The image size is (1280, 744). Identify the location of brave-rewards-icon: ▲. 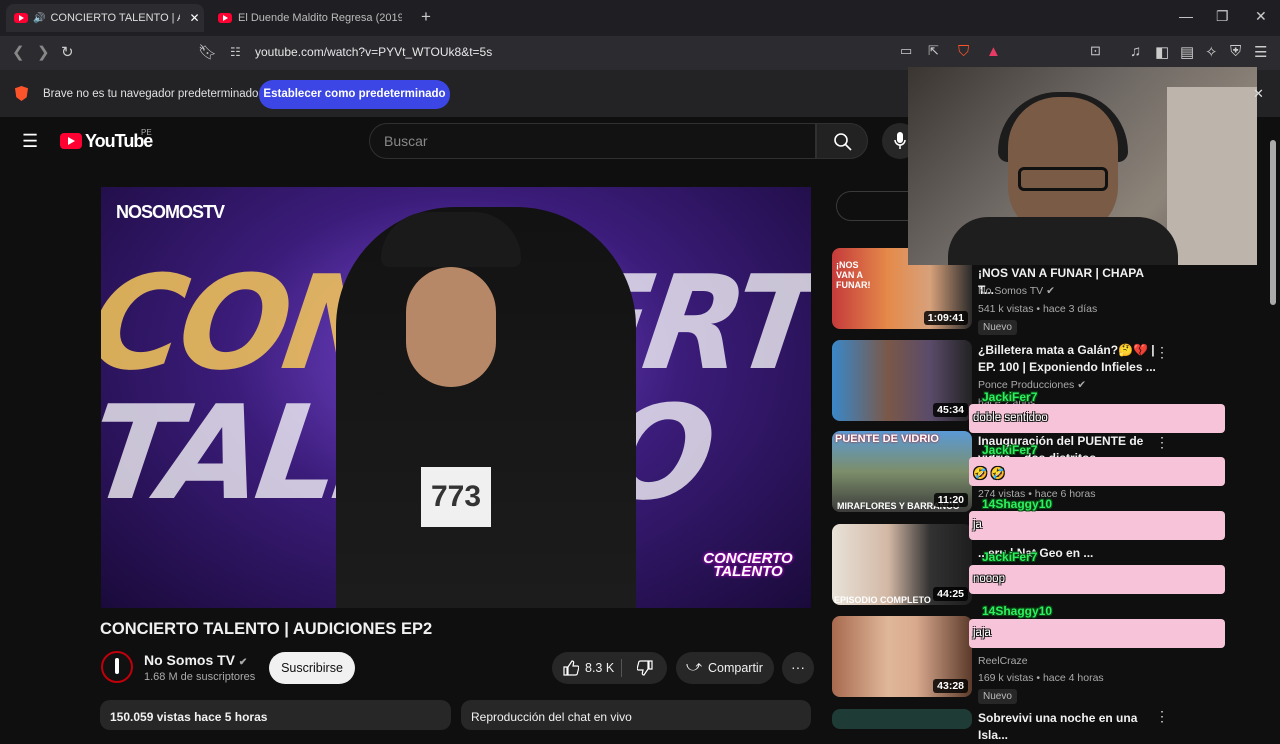
(993, 51).